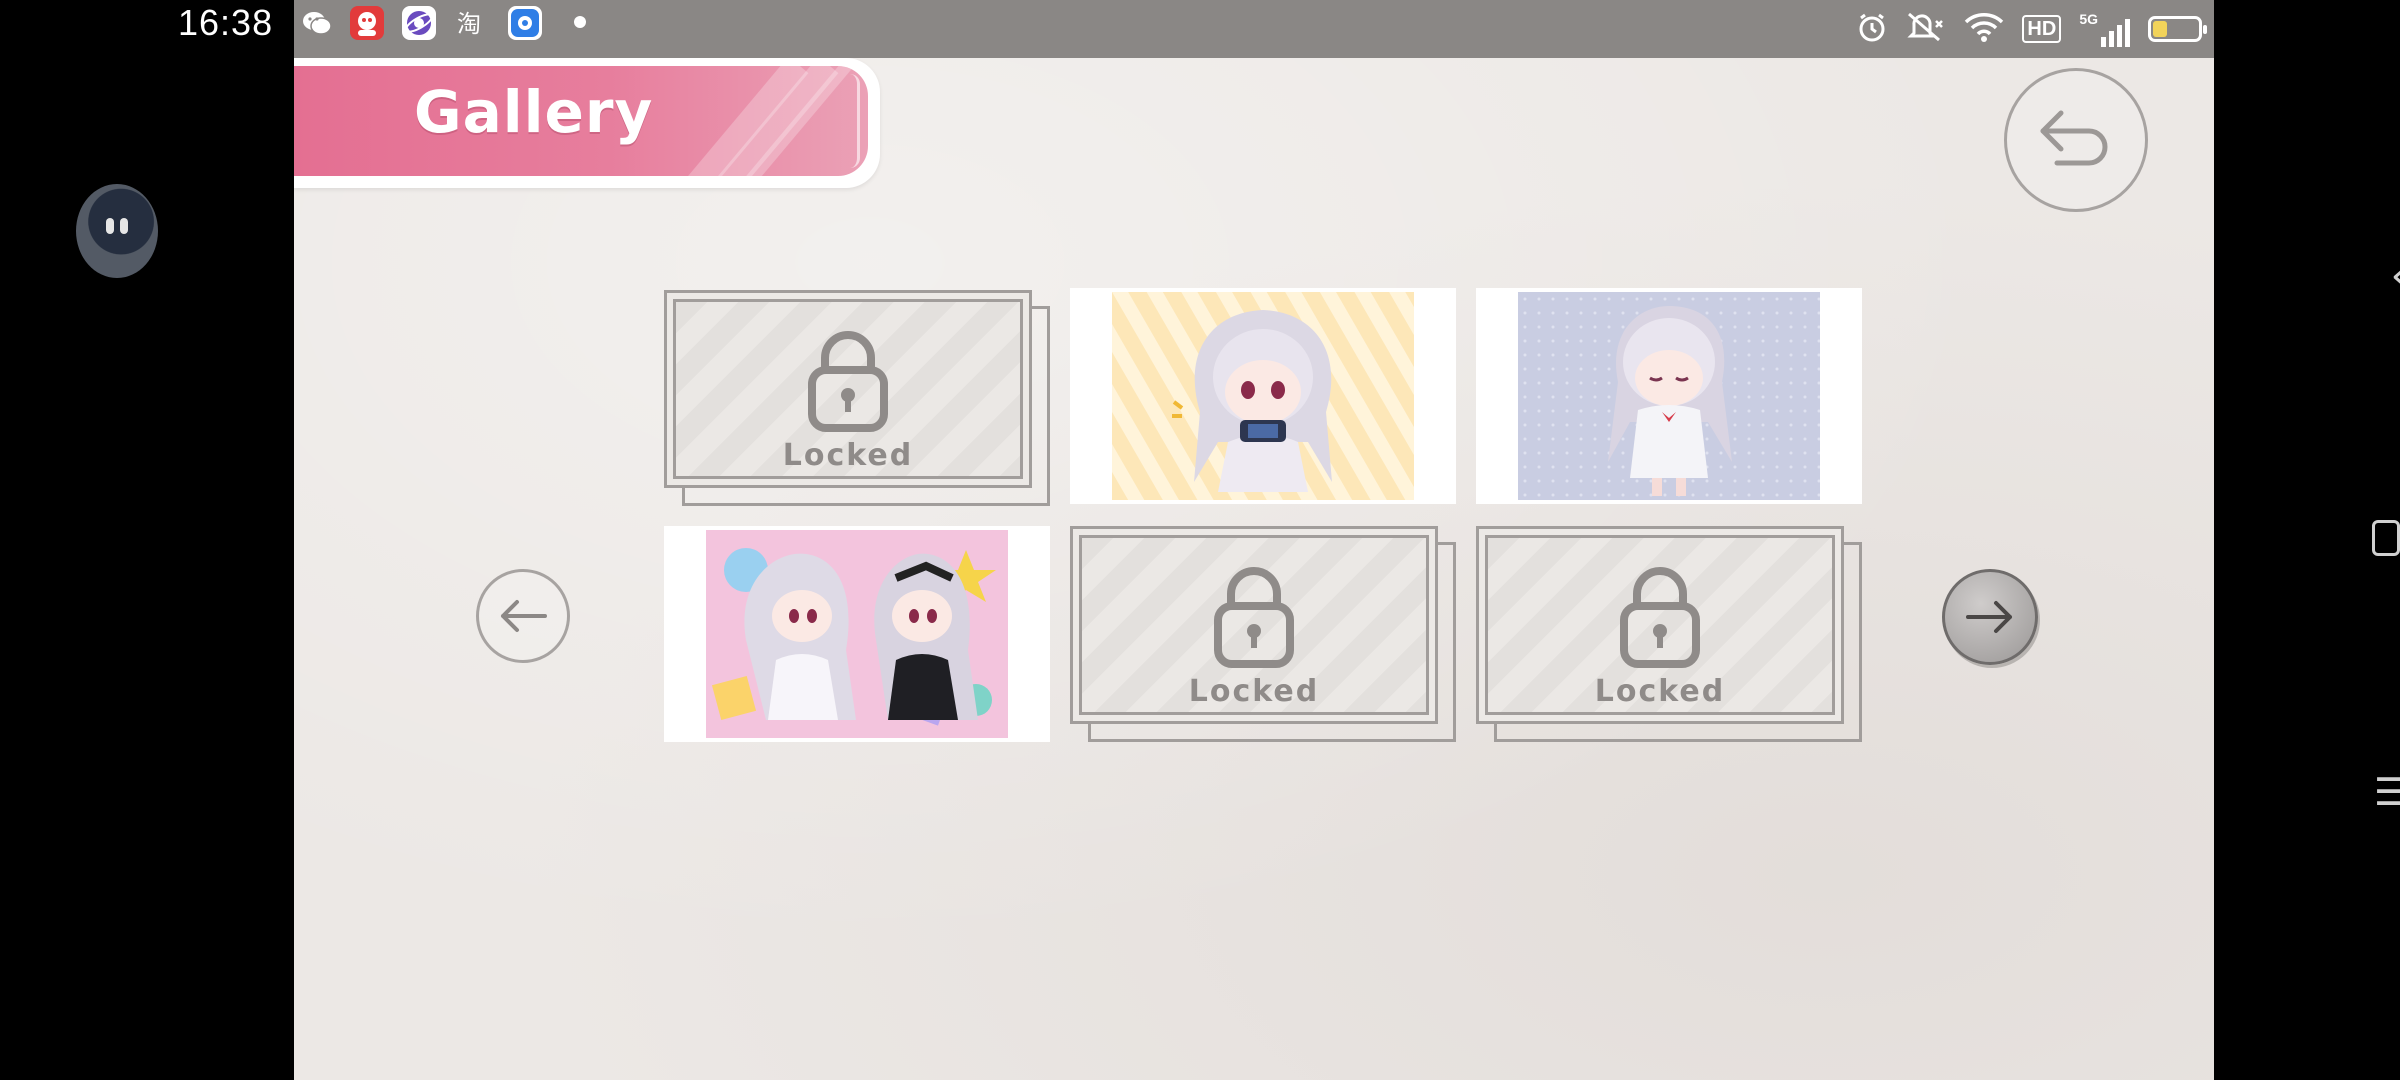 Image resolution: width=2400 pixels, height=1080 pixels. I want to click on wifi-icon, so click(1984, 29).